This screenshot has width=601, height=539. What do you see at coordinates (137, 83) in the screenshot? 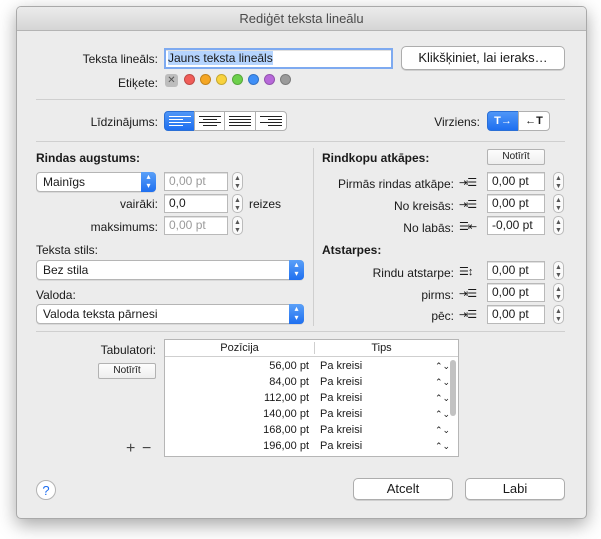
I see `tag-label: Etiķete:` at bounding box center [137, 83].